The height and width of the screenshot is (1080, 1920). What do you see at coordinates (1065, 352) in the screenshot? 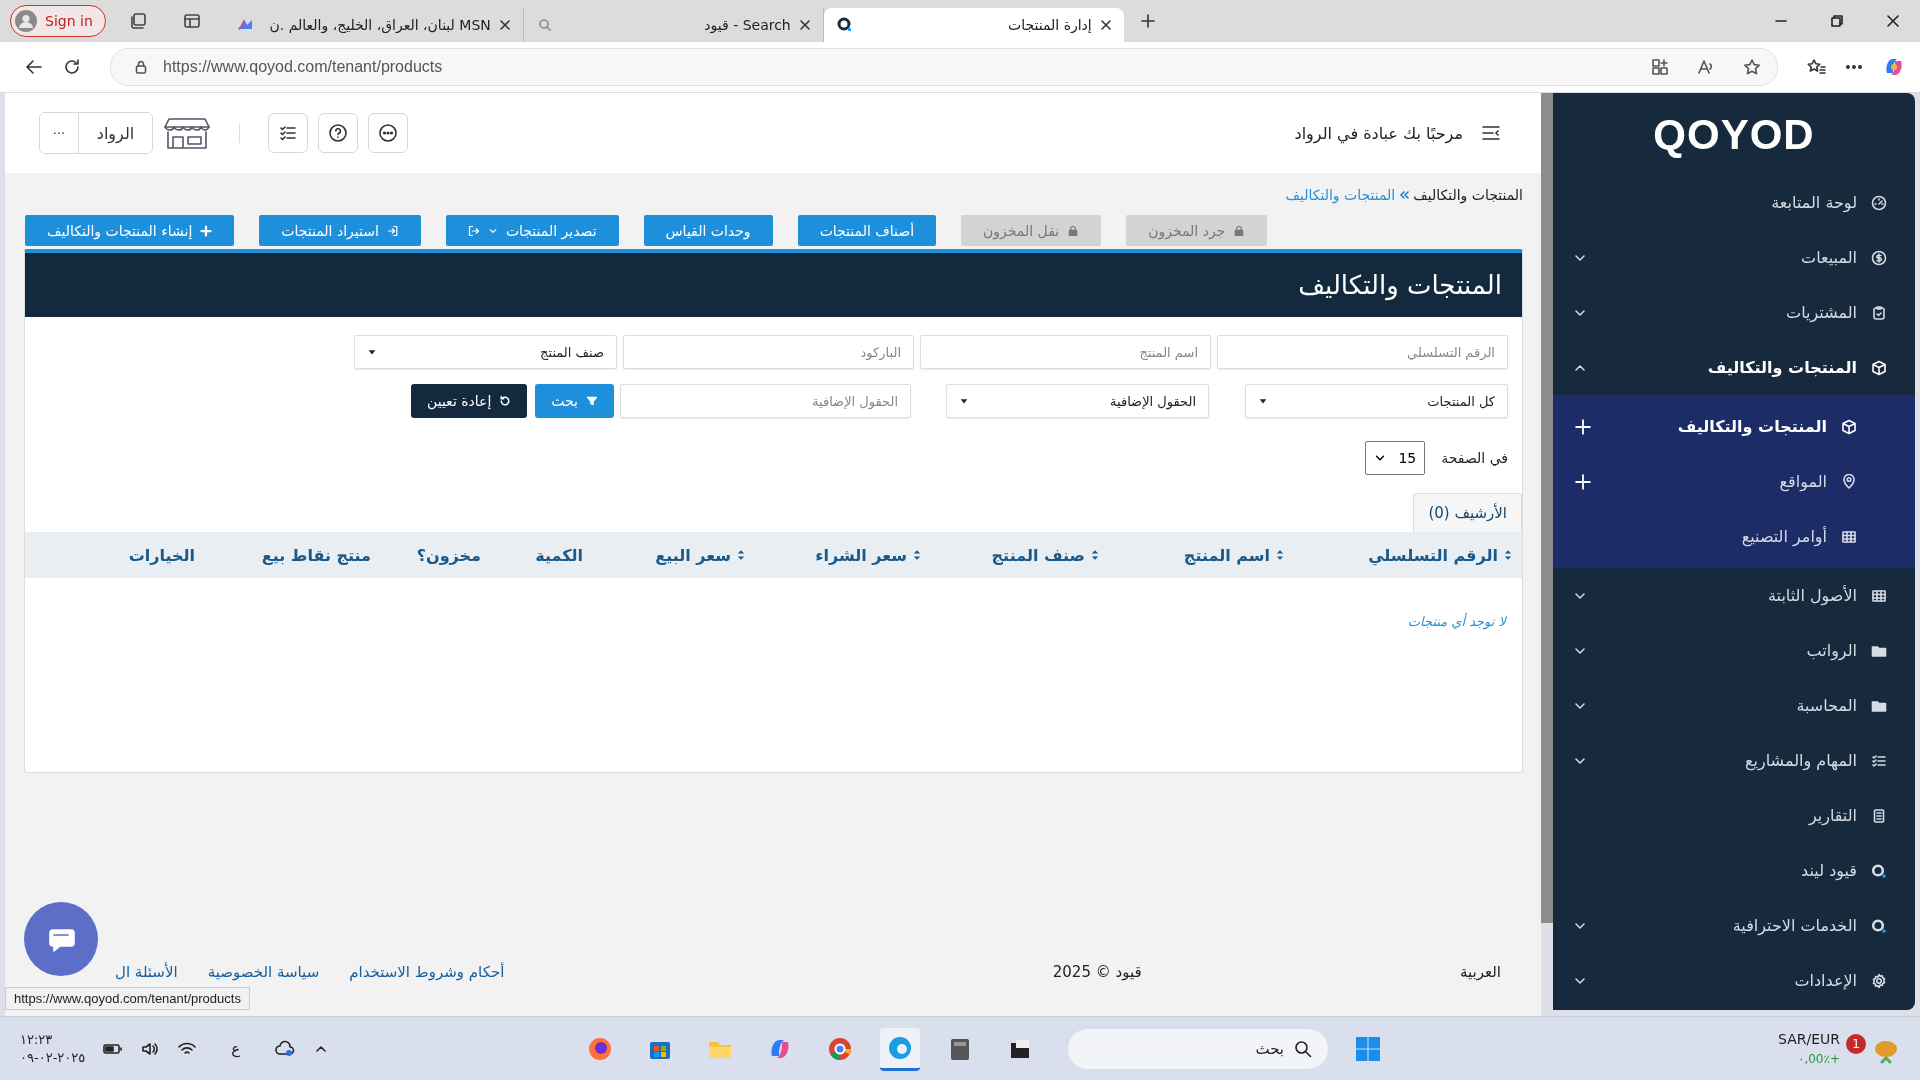
I see `input-field: اسم المنتج` at bounding box center [1065, 352].